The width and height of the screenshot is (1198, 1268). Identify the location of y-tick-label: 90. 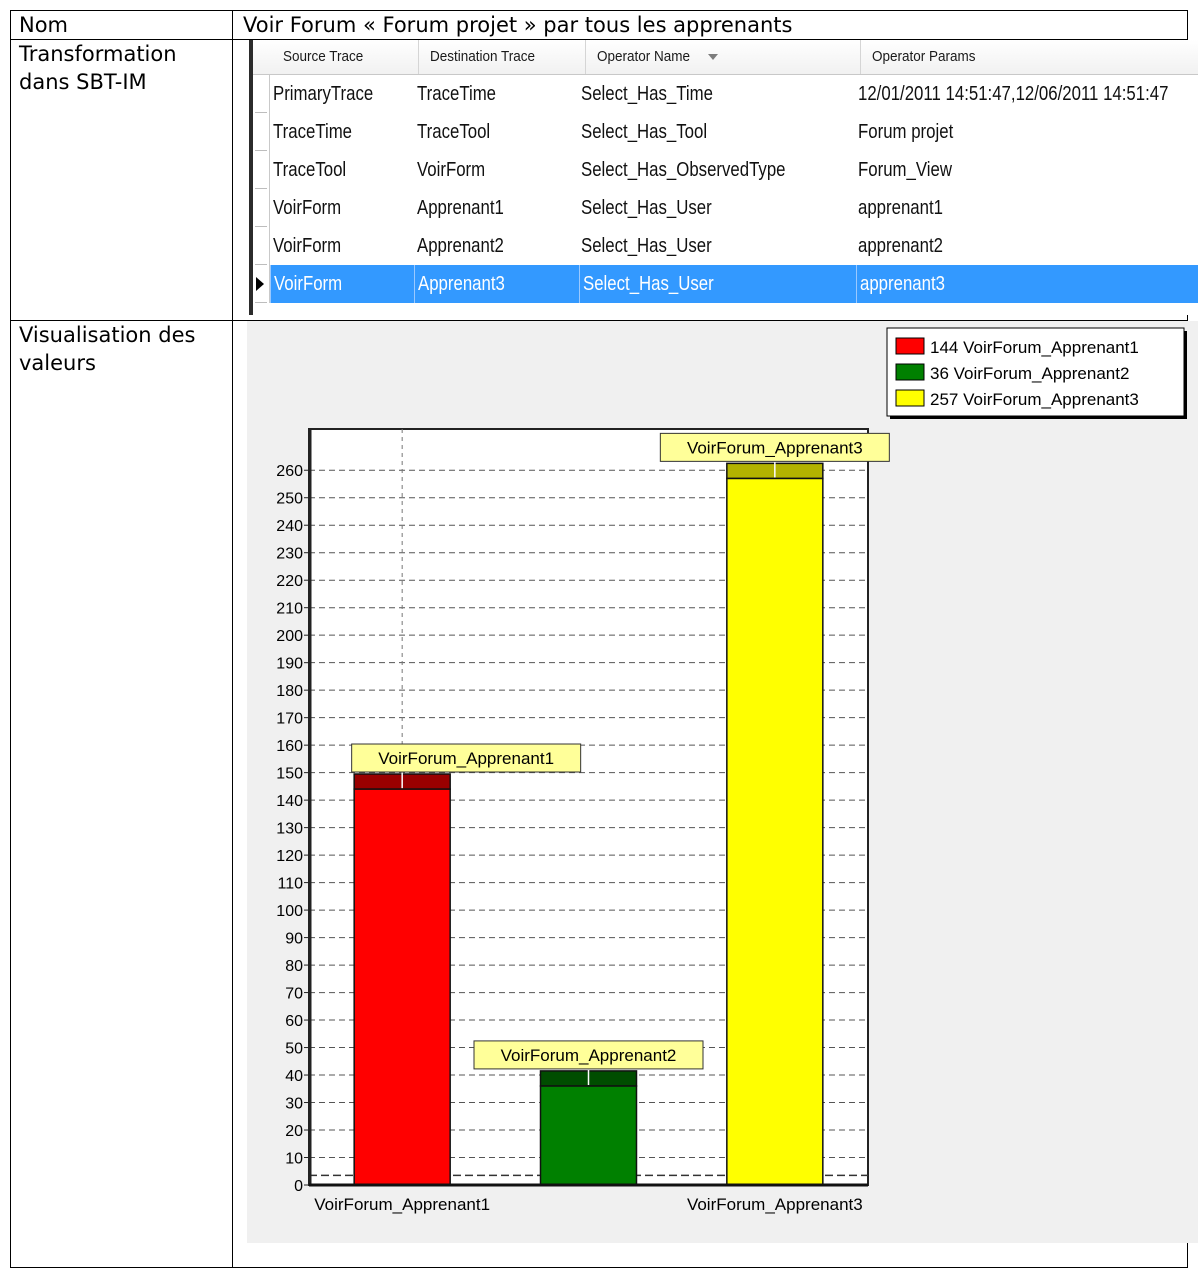
(294, 939).